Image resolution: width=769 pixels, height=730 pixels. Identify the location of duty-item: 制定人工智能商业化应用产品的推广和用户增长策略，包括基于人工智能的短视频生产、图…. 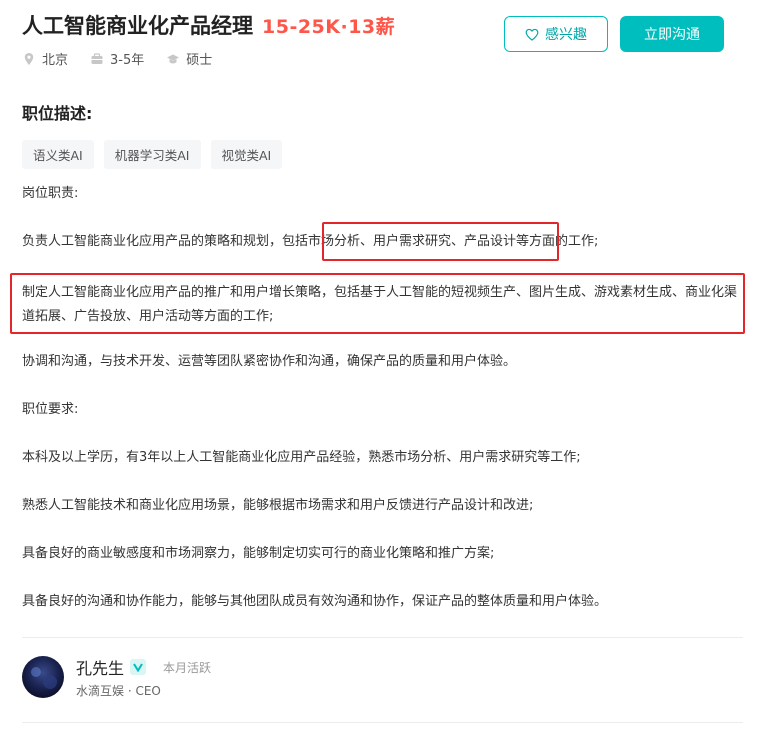
(380, 304).